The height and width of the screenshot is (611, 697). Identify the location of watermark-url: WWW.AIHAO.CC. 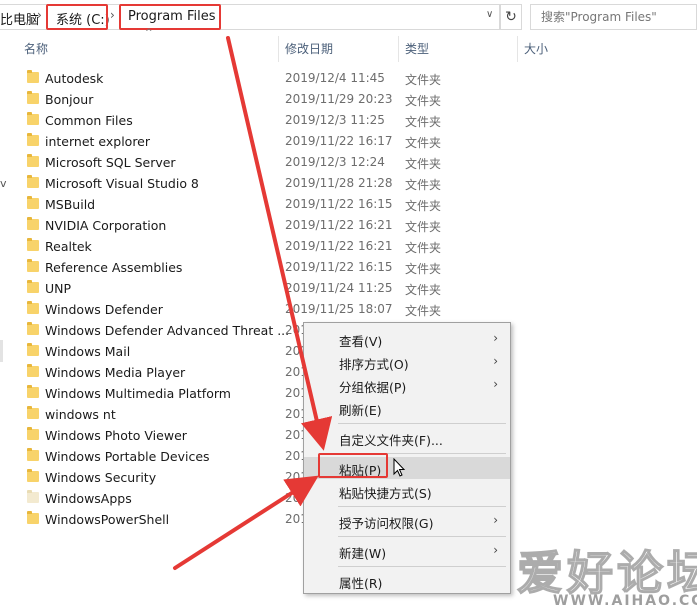
(625, 601).